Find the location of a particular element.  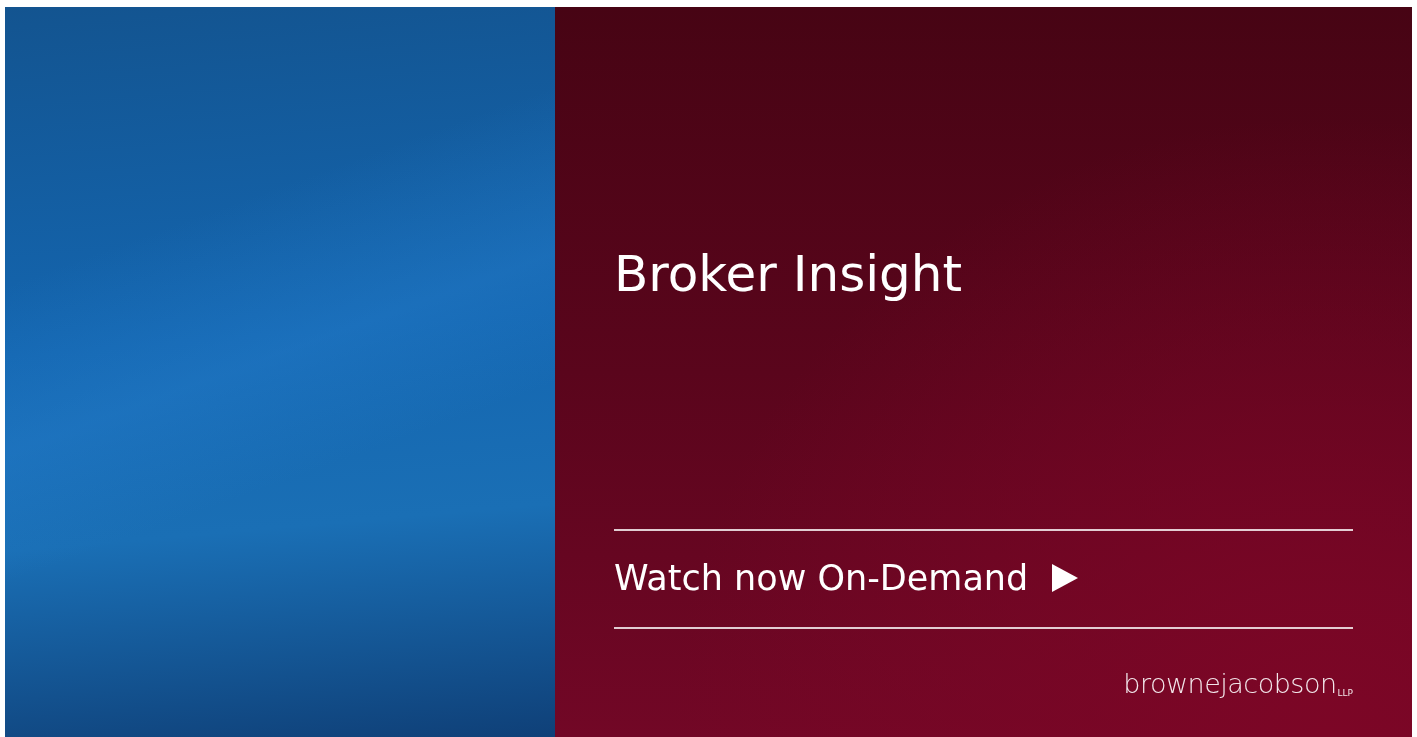

logo-suffix: LLP is located at coordinates (1345, 693).